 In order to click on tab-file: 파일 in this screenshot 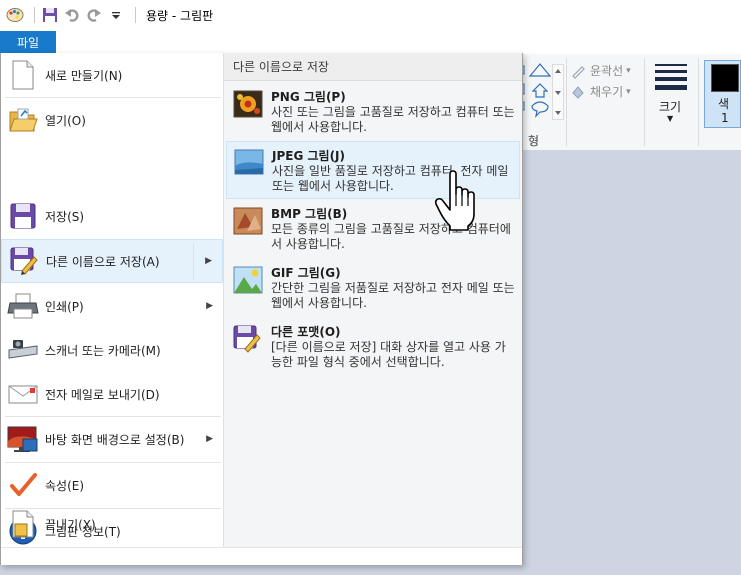, I will do `click(28, 42)`.